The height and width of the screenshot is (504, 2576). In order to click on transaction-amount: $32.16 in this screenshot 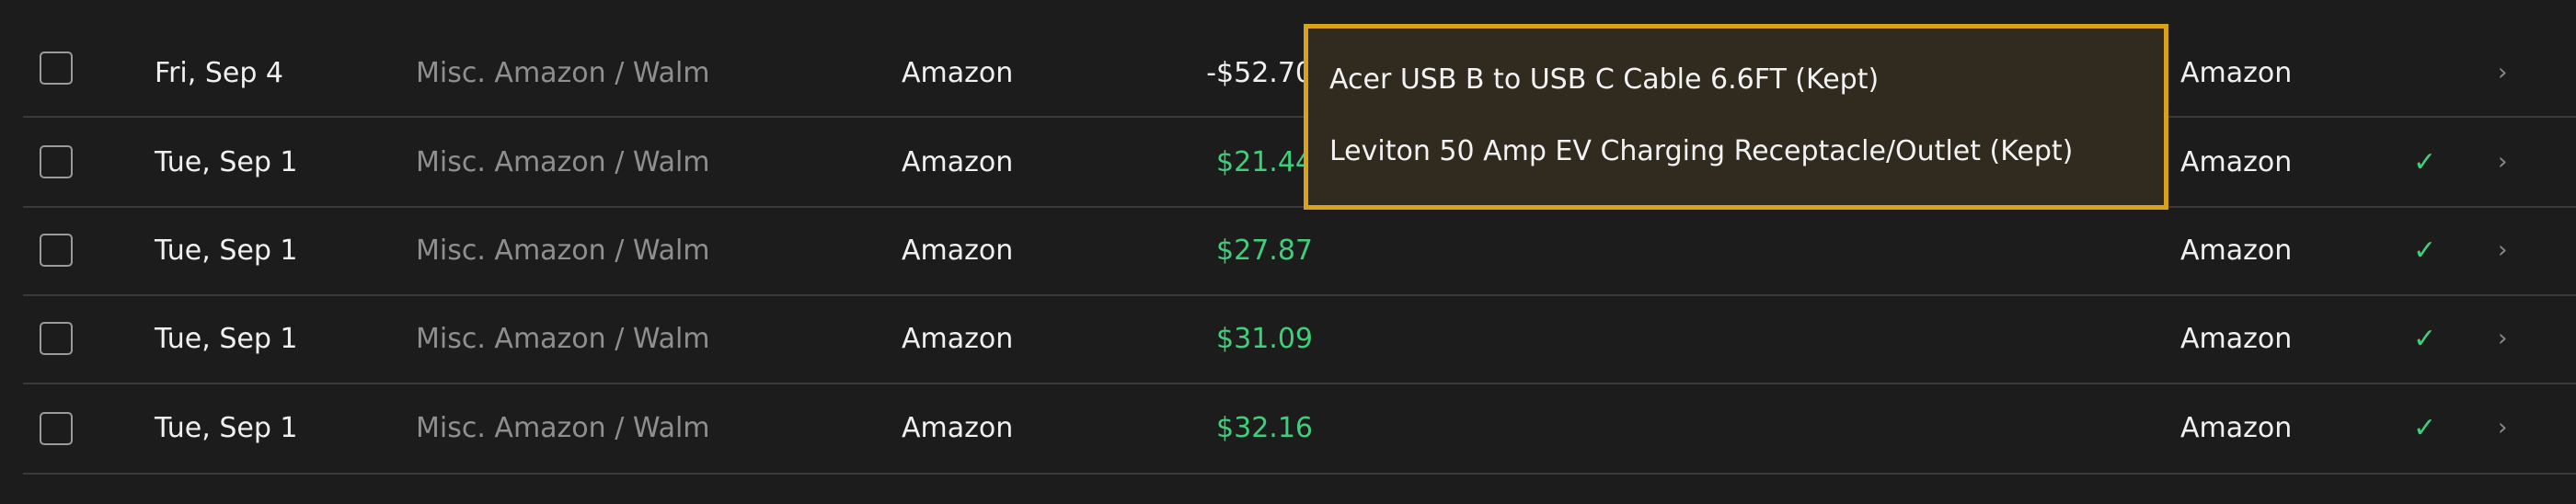, I will do `click(1264, 427)`.